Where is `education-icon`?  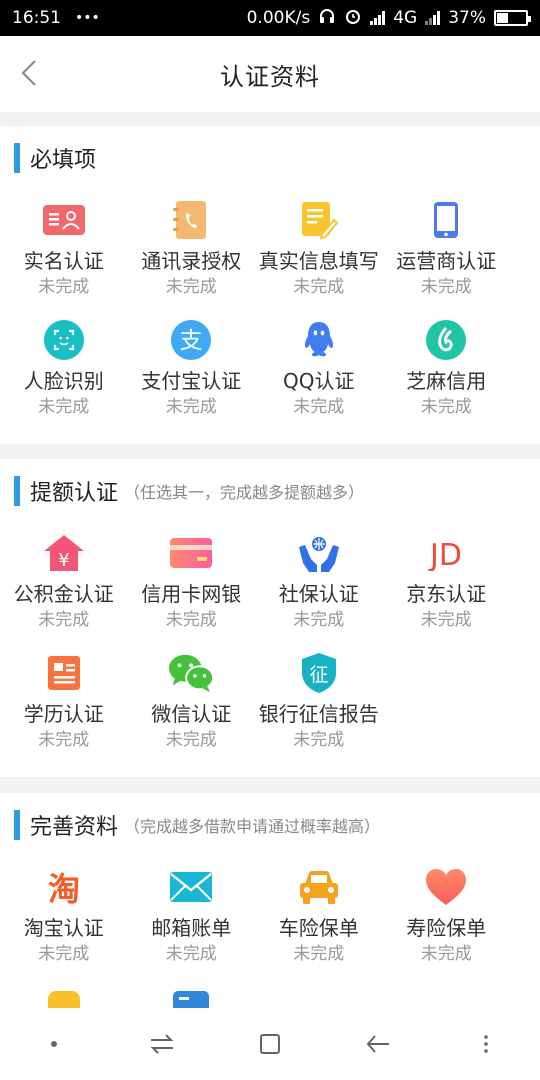 education-icon is located at coordinates (64, 673).